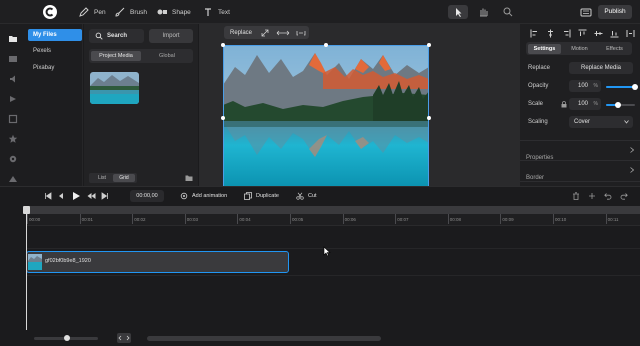  I want to click on opacity-slider-fill, so click(620, 87).